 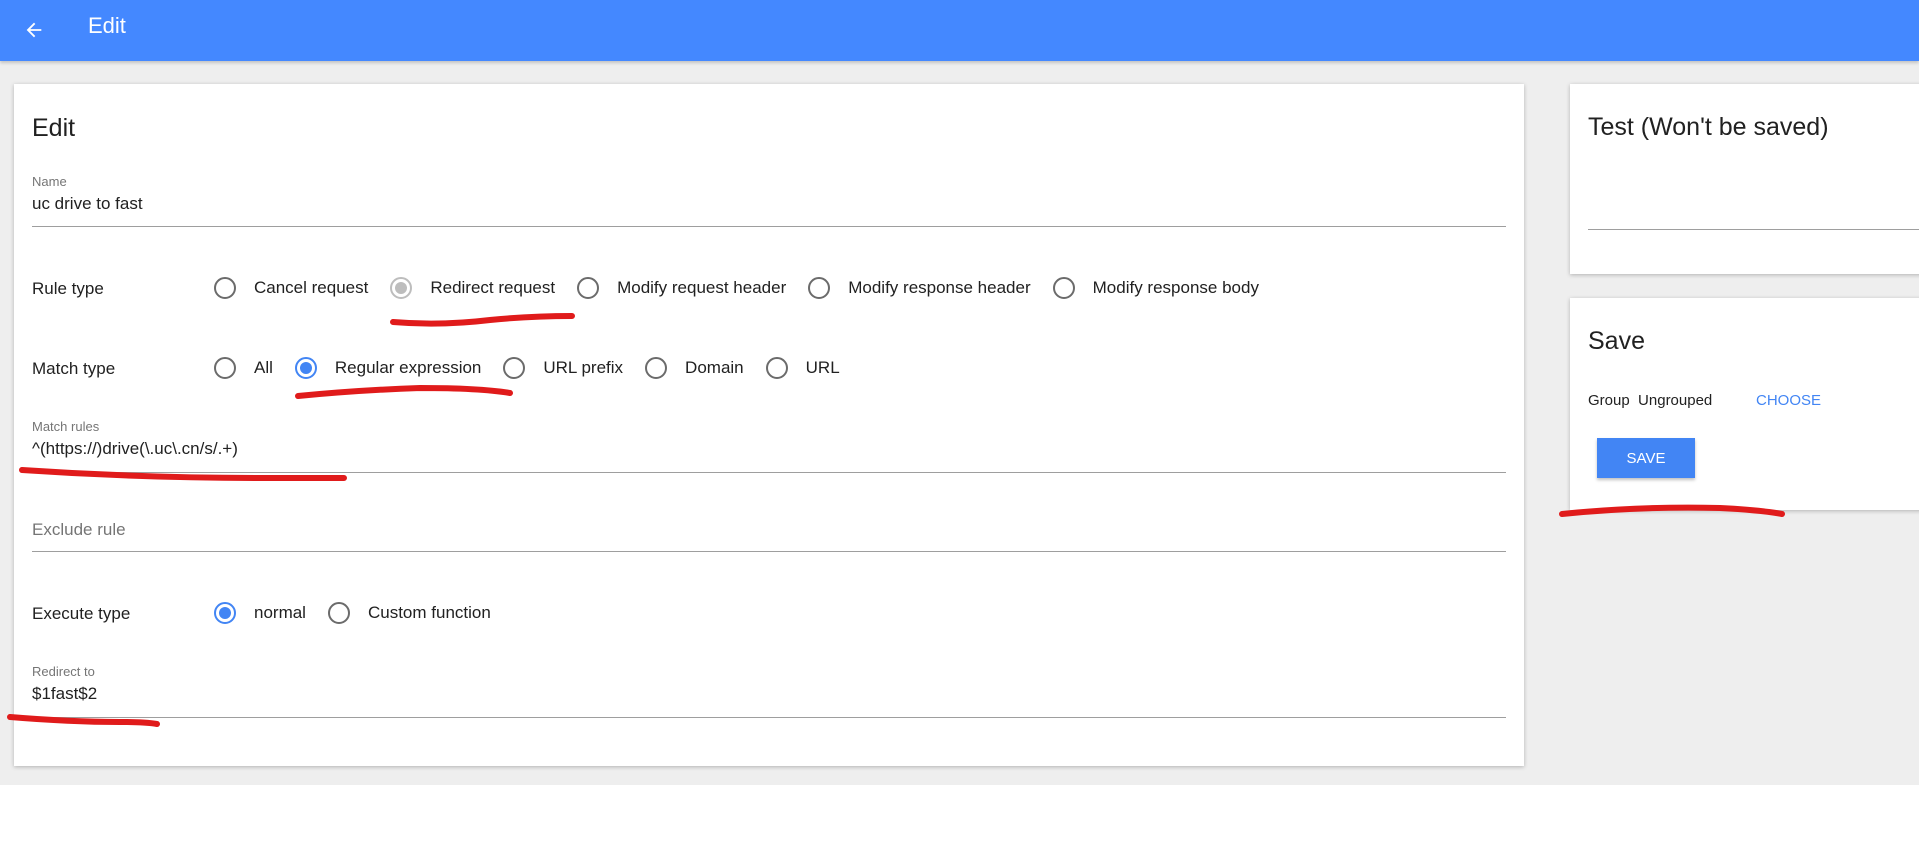 I want to click on save-card-title: Save, so click(x=1616, y=341).